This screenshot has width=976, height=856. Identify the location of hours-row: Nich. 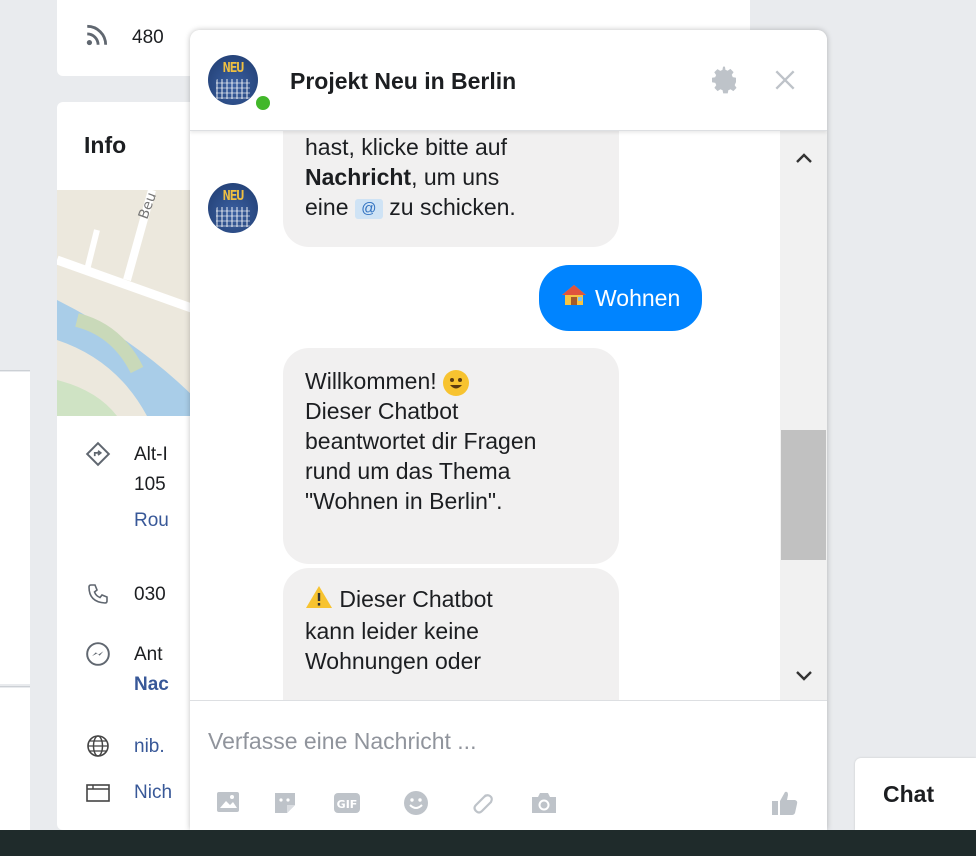
(128, 793).